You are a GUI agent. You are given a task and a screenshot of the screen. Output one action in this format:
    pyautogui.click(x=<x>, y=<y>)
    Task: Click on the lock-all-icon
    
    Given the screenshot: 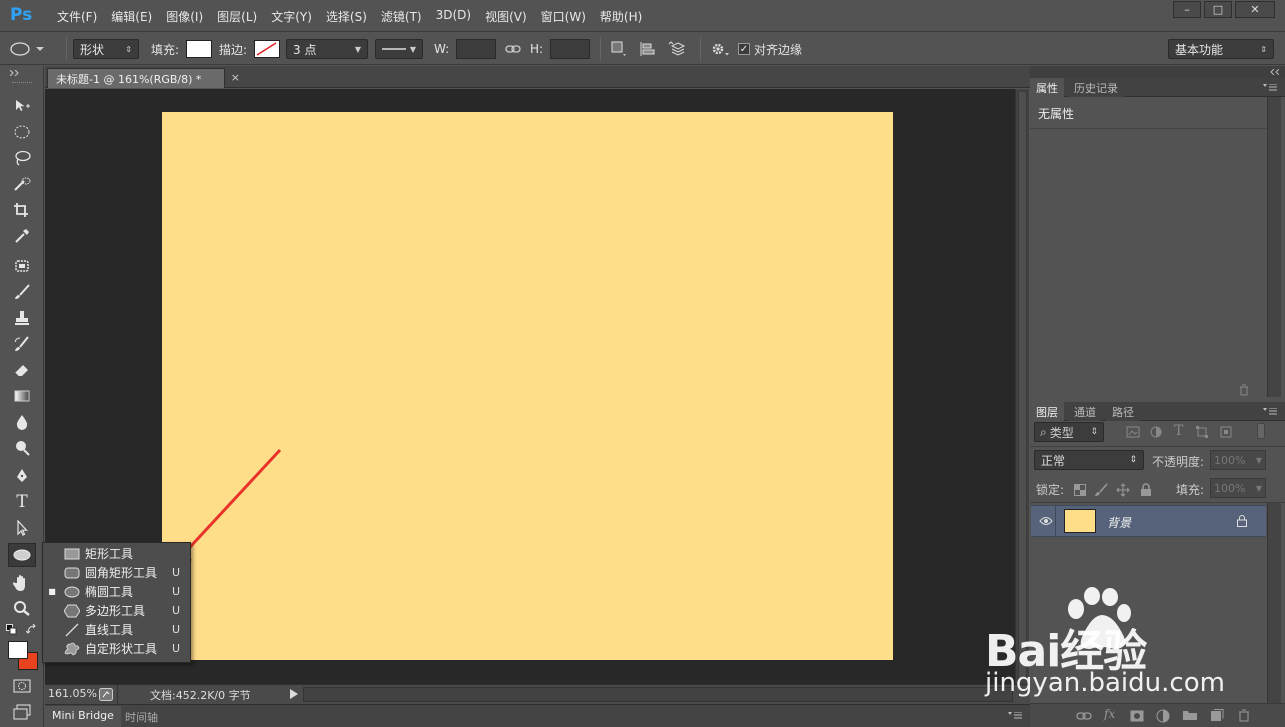 What is the action you would take?
    pyautogui.click(x=1146, y=490)
    